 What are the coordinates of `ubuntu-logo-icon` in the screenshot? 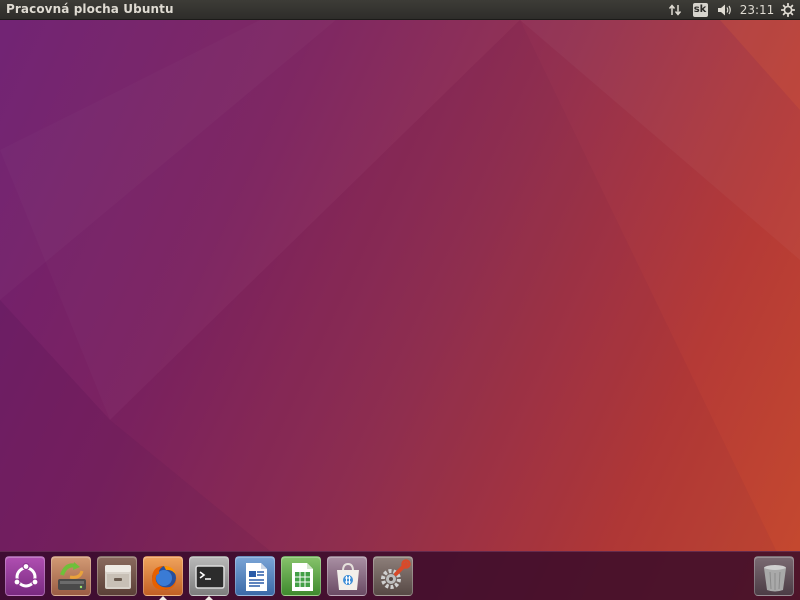 It's located at (26, 575).